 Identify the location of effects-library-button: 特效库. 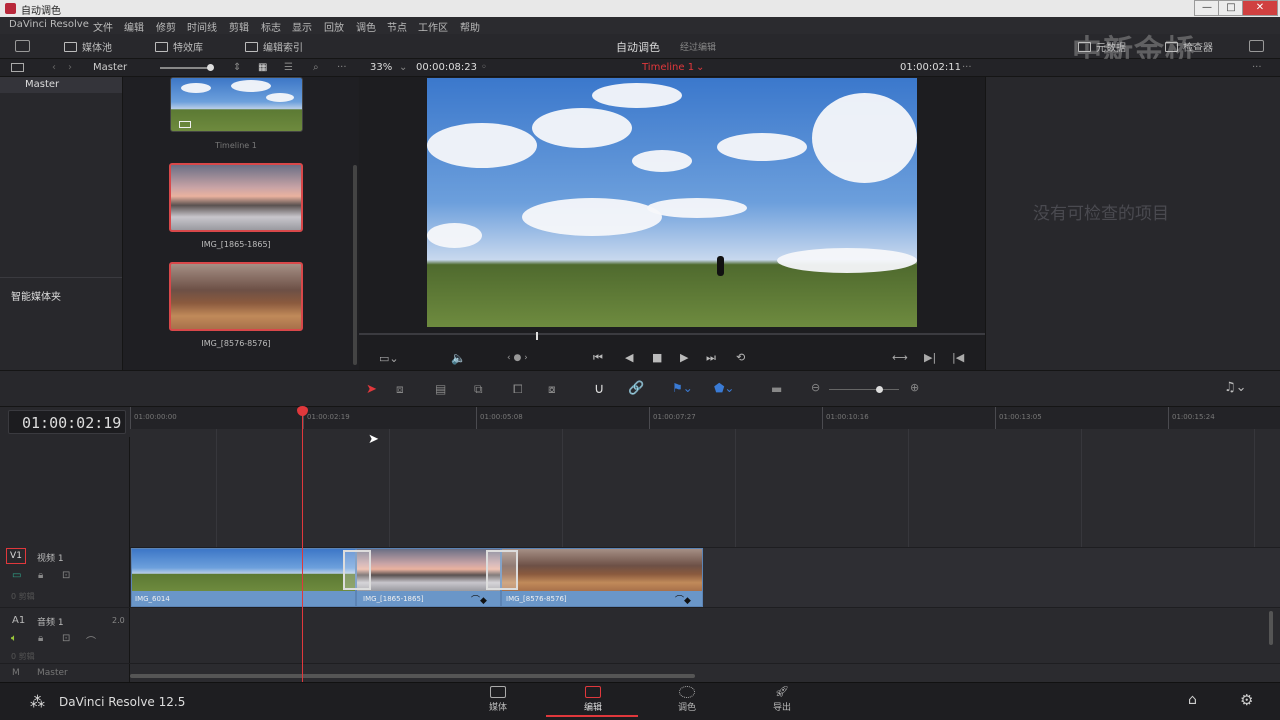
(179, 46).